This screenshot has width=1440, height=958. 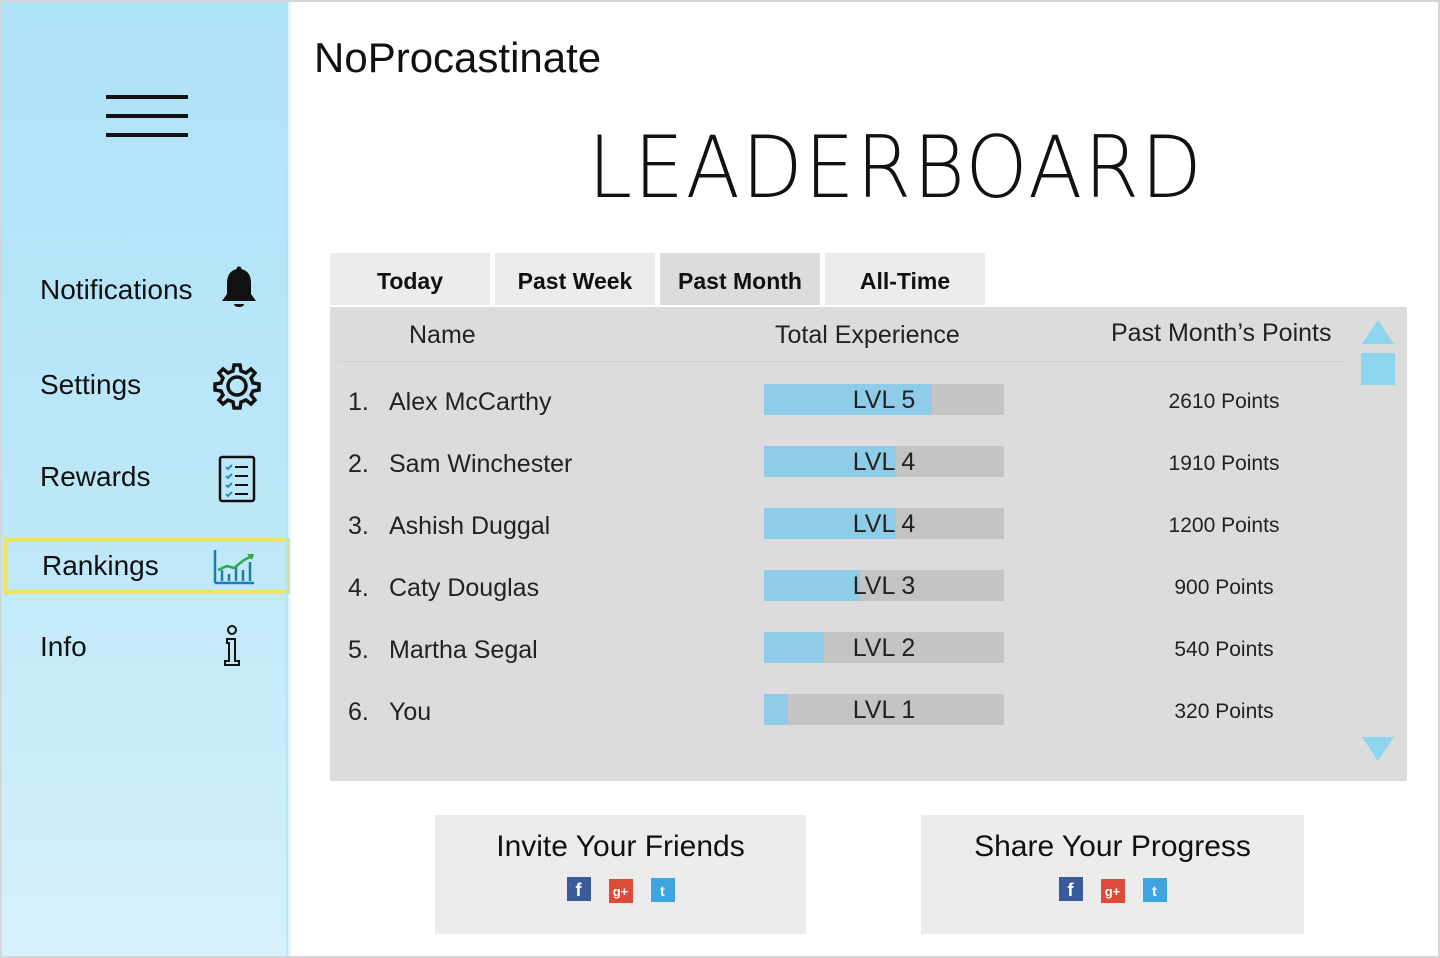 What do you see at coordinates (470, 526) in the screenshot?
I see `player-name: Ashish Duggal` at bounding box center [470, 526].